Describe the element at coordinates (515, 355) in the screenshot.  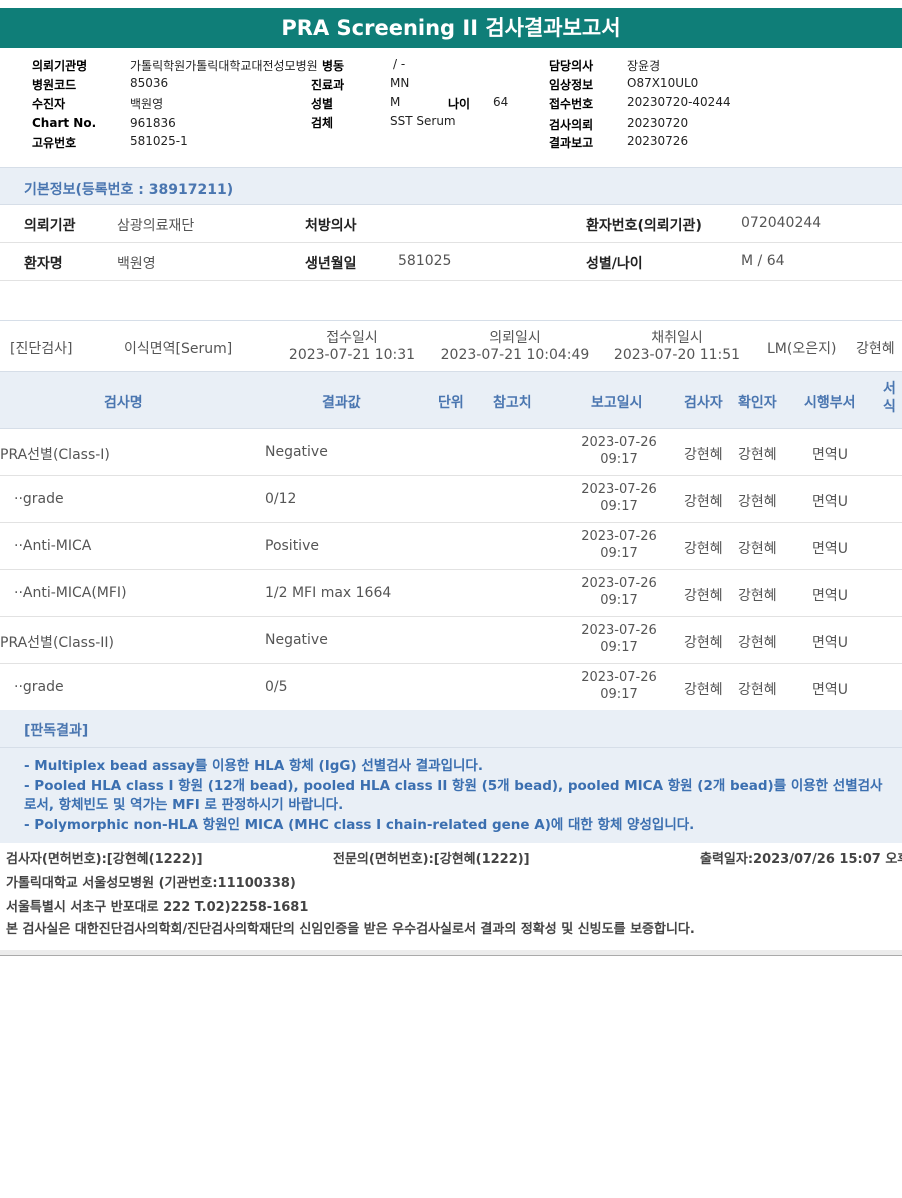
I see `requested-value: 2023-07-21 10:04:49` at that location.